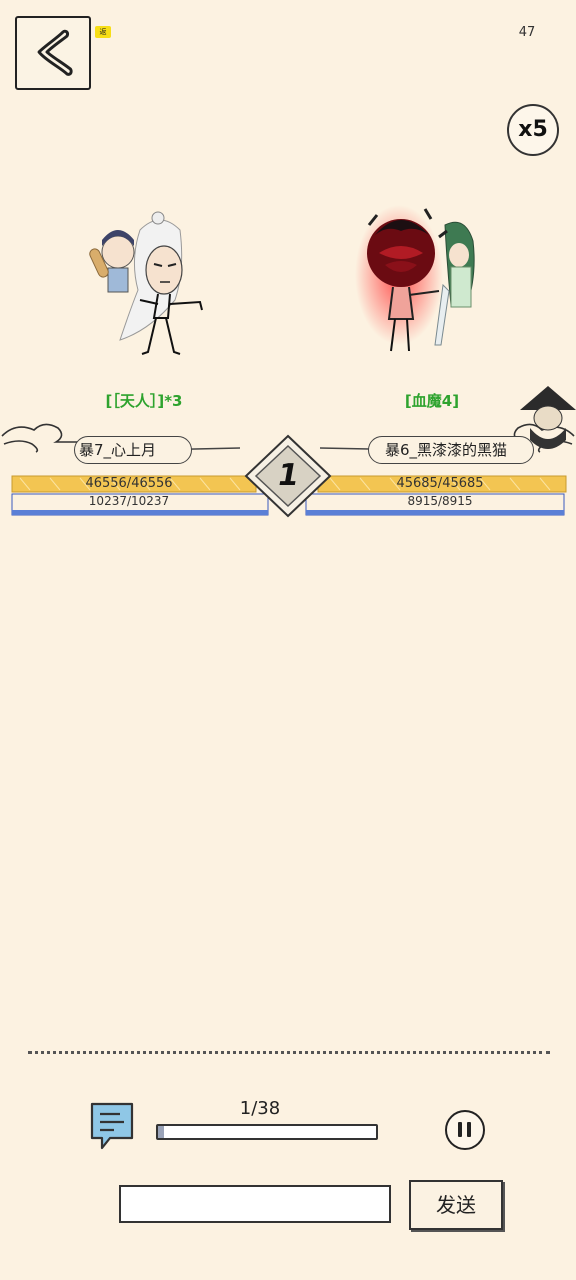 Image resolution: width=576 pixels, height=1280 pixels. Describe the element at coordinates (255, 1204) in the screenshot. I see `message-input` at that location.